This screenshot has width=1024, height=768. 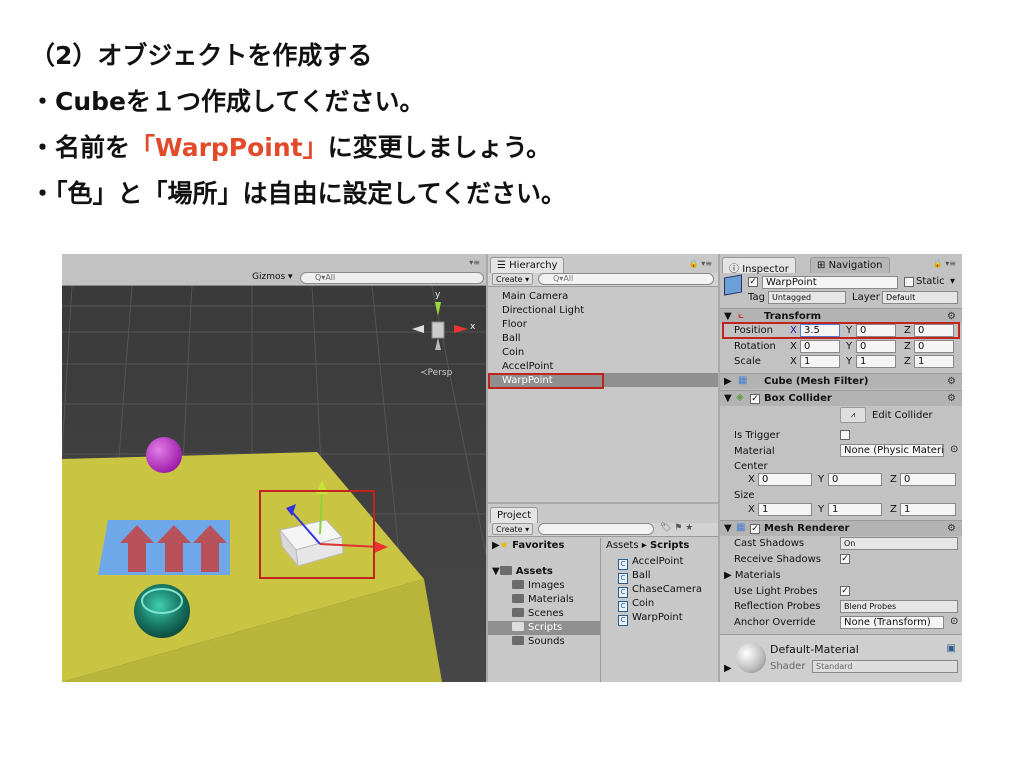 I want to click on box-collider-enabled-checkbox: ✓, so click(x=755, y=399).